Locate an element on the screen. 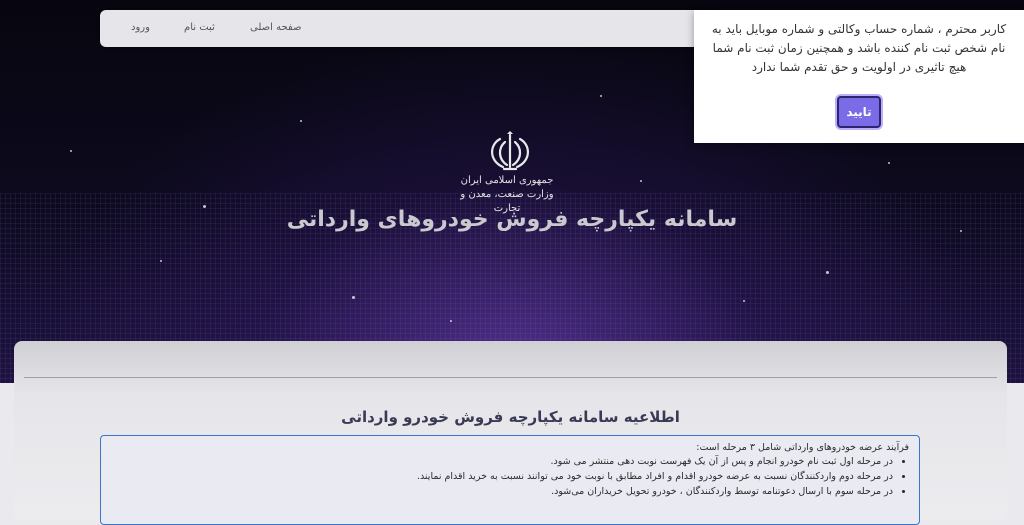  confirm-button: تایید is located at coordinates (859, 112).